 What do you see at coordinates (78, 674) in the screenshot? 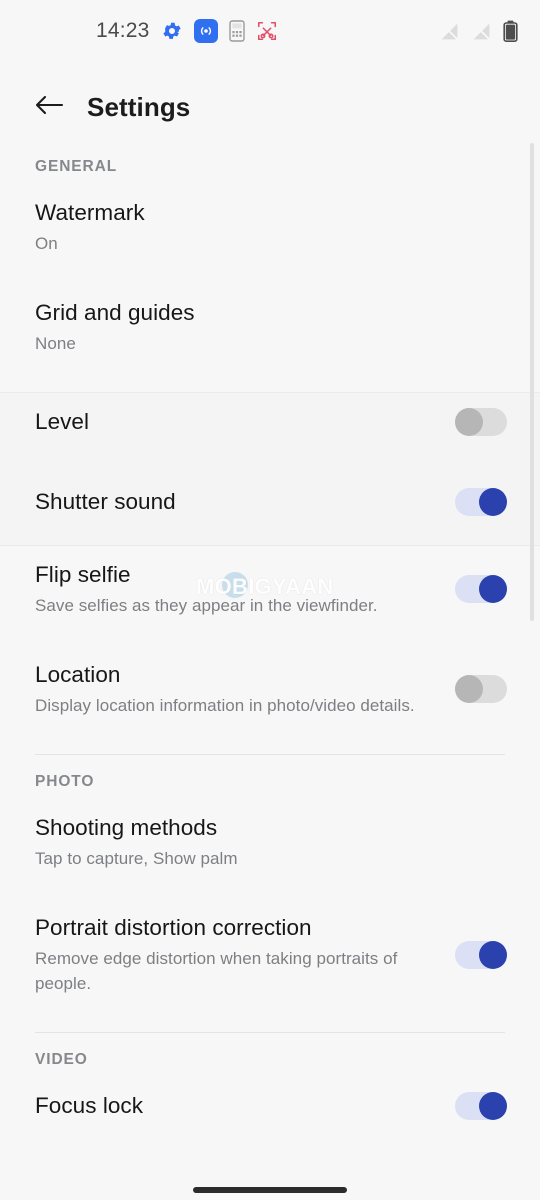
I see `list-item-title: Location` at bounding box center [78, 674].